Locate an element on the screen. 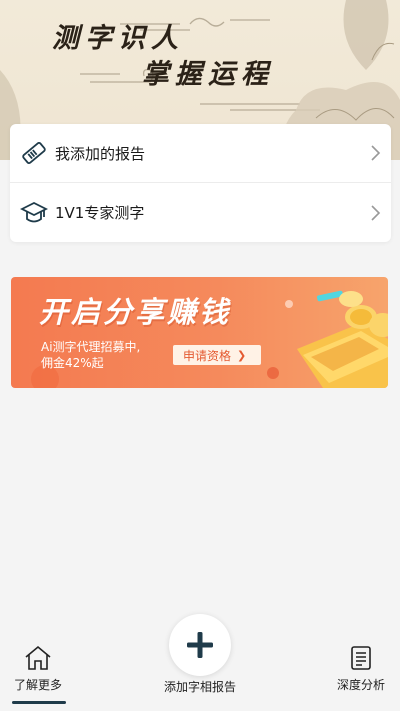 The height and width of the screenshot is (711, 400). tab-deep-analysis: 深度分析 is located at coordinates (361, 668).